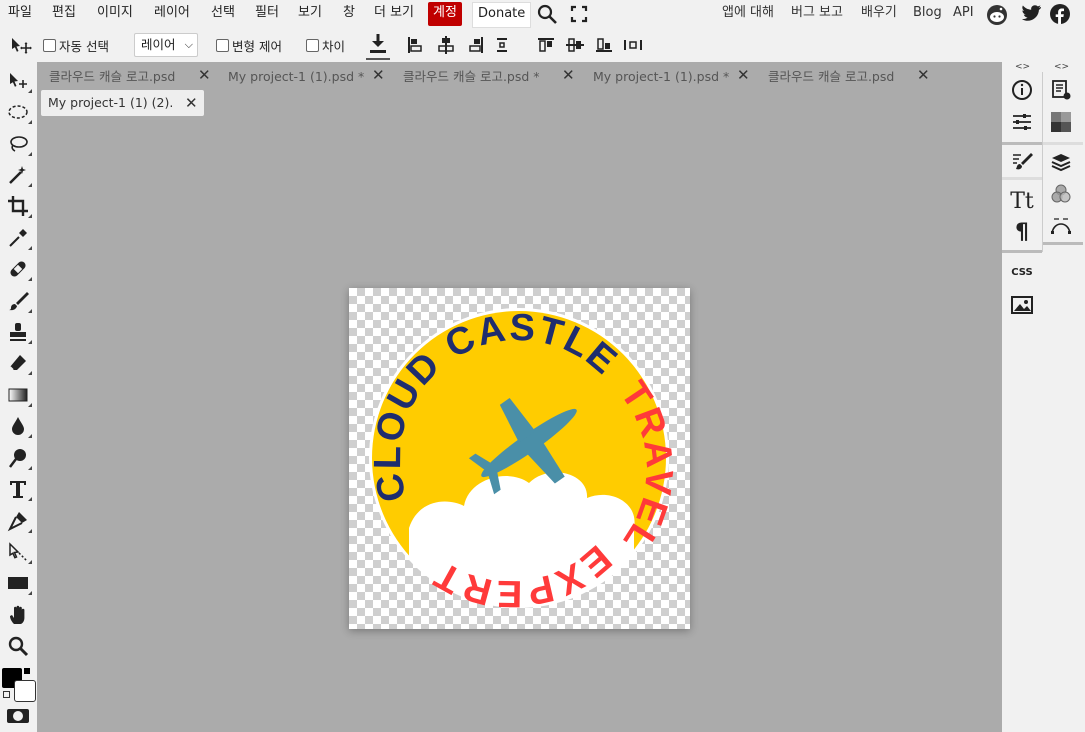 The image size is (1085, 732). What do you see at coordinates (446, 45) in the screenshot?
I see `align-center-h-icon` at bounding box center [446, 45].